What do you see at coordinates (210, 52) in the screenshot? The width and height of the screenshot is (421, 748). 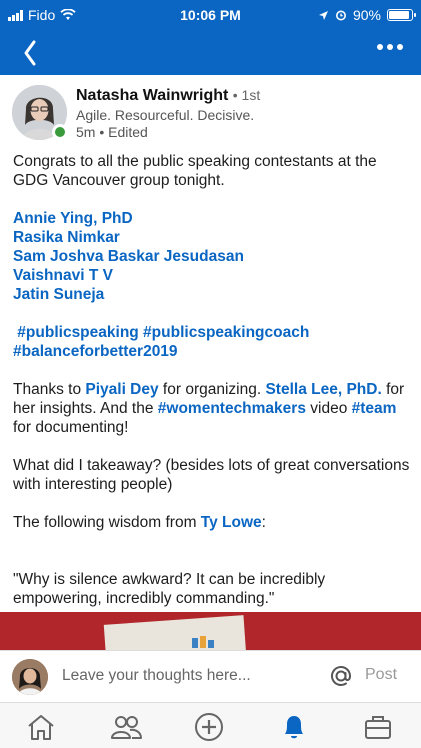 I see `top-nav-bar` at bounding box center [210, 52].